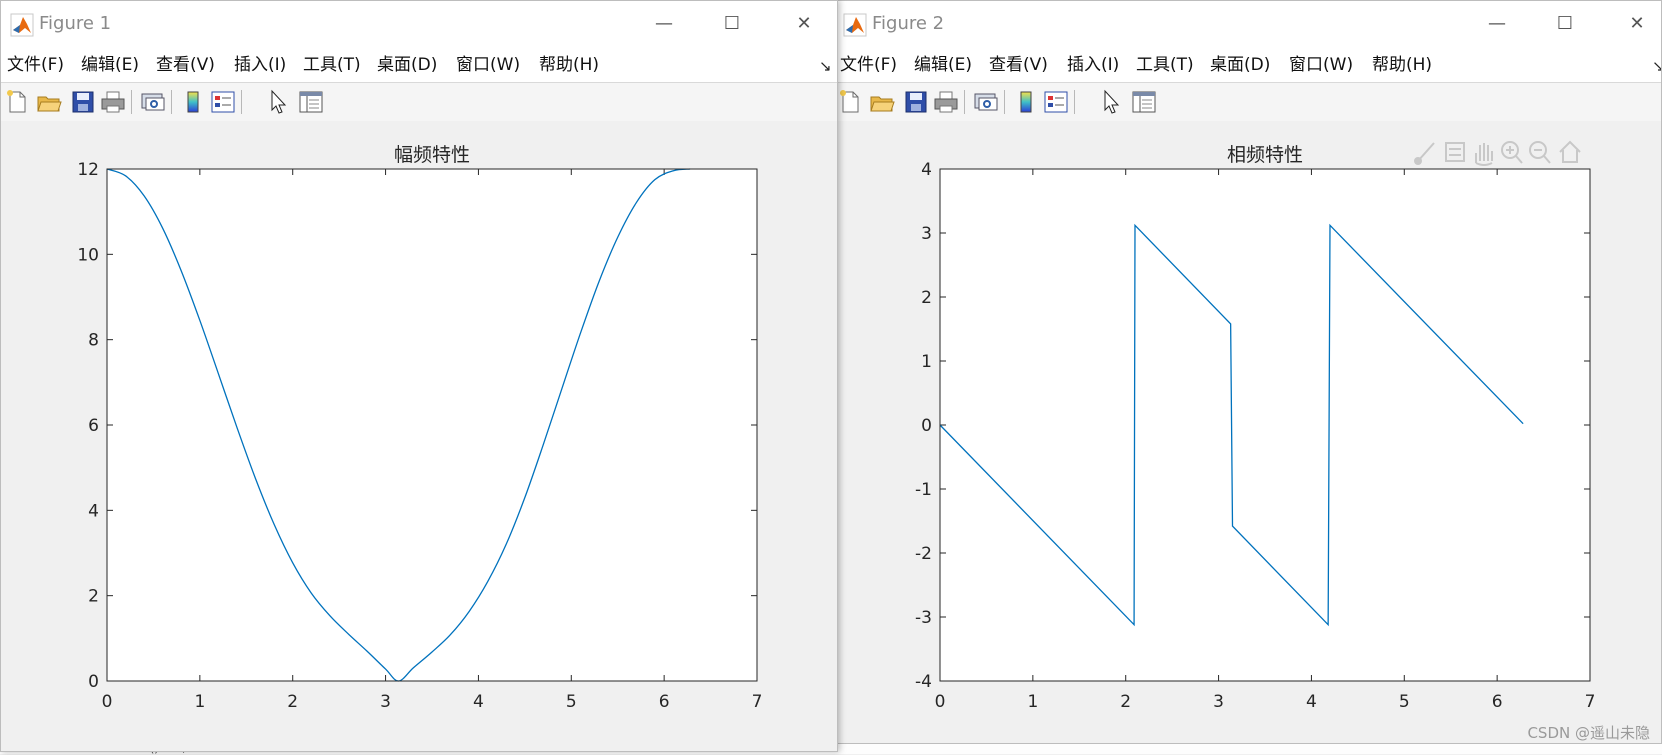 The width and height of the screenshot is (1662, 755). What do you see at coordinates (923, 618) in the screenshot?
I see `y-tick-label: -3` at bounding box center [923, 618].